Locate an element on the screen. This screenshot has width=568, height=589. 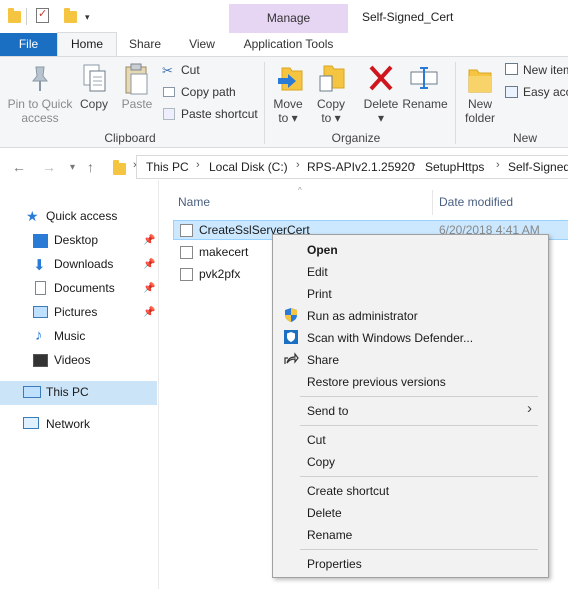
pin-quick-access-button: Pin to Quick access is located at coordinates (40, 111).